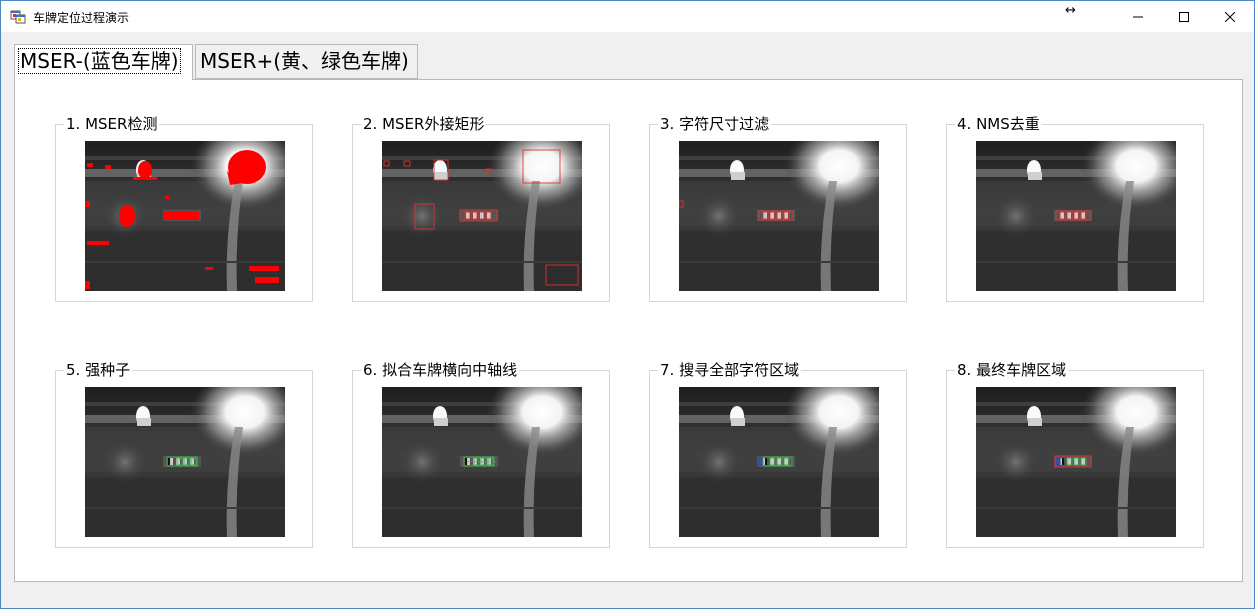 The image size is (1255, 609). What do you see at coordinates (424, 124) in the screenshot?
I see `step-title: 2. MSER外接矩形` at bounding box center [424, 124].